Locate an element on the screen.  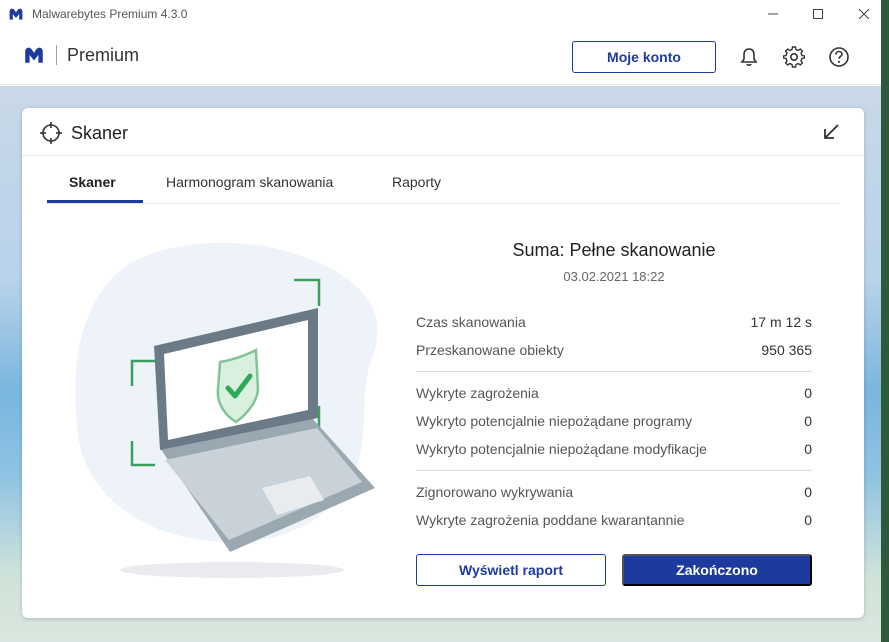
stat-value: 950 365 is located at coordinates (786, 350).